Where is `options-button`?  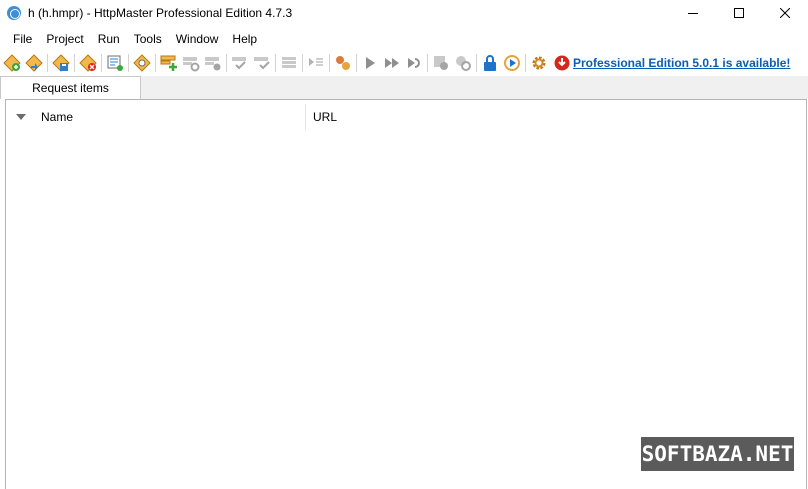
options-button is located at coordinates (539, 63).